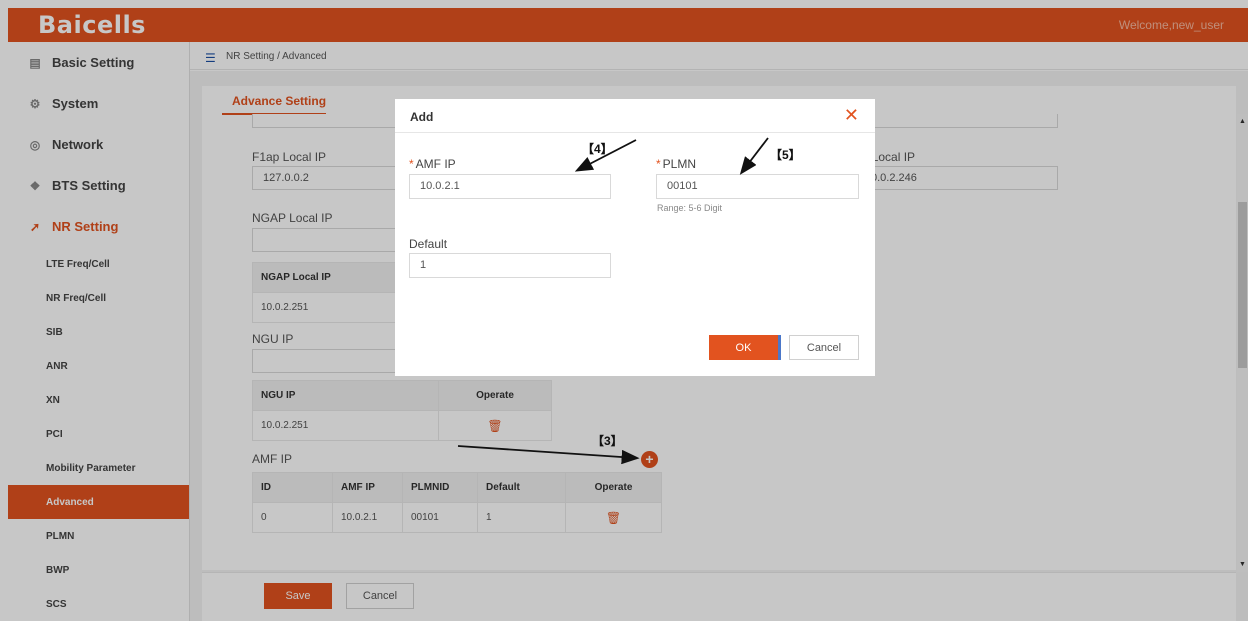 The width and height of the screenshot is (1248, 621). Describe the element at coordinates (824, 347) in the screenshot. I see `dialog-cancel-button: Cancel` at that location.